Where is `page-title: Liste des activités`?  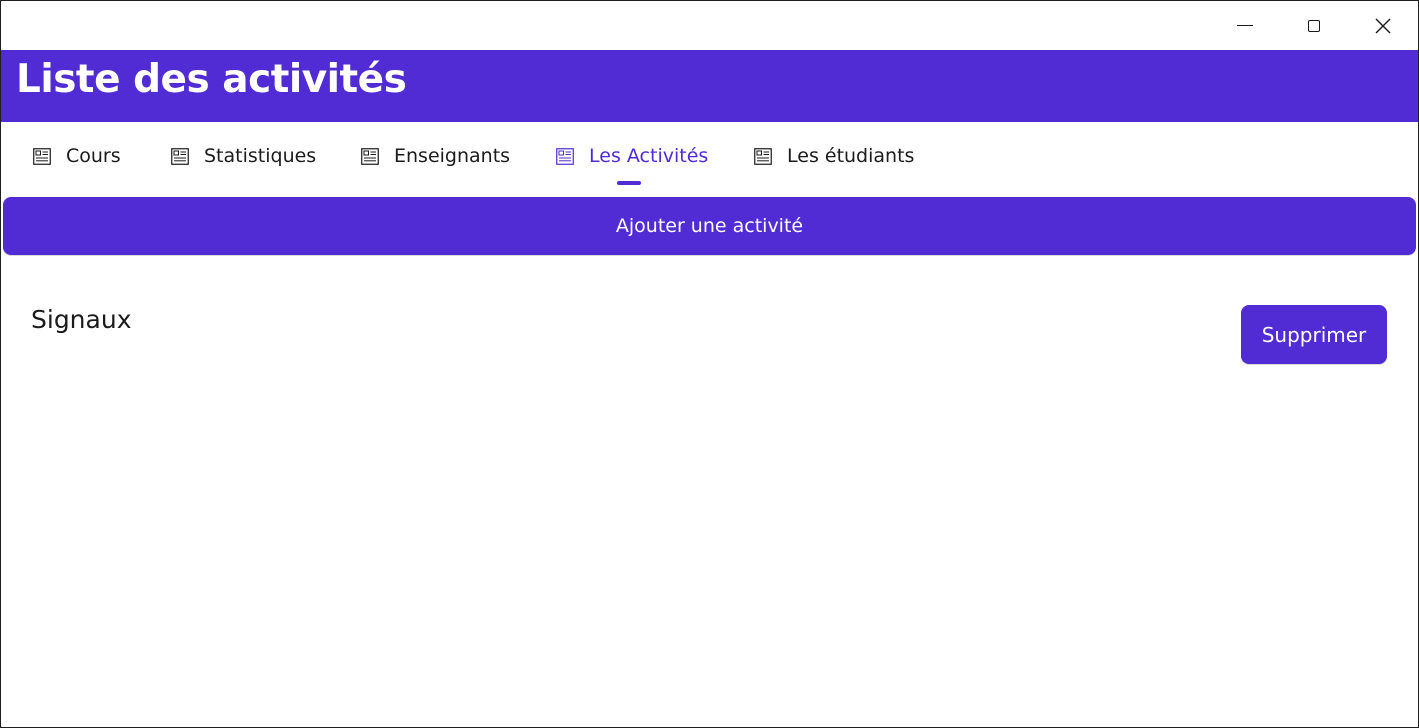 page-title: Liste des activités is located at coordinates (211, 79).